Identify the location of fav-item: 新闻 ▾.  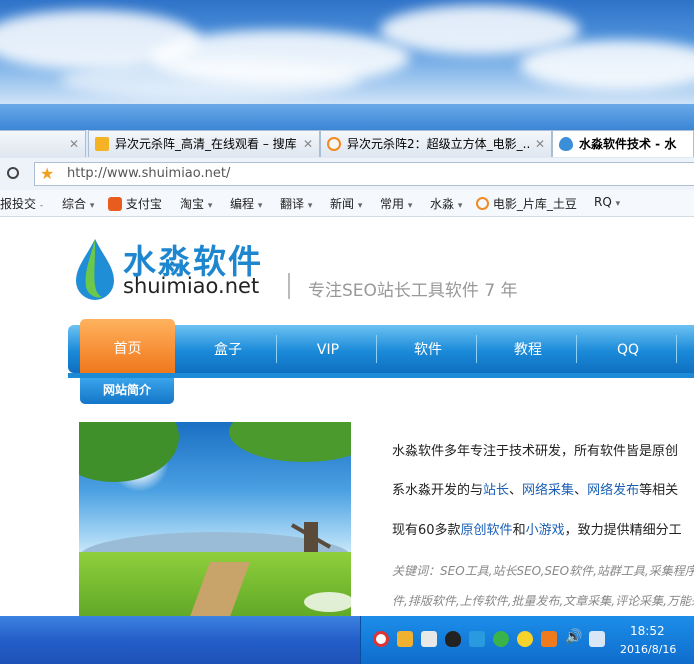
(346, 203).